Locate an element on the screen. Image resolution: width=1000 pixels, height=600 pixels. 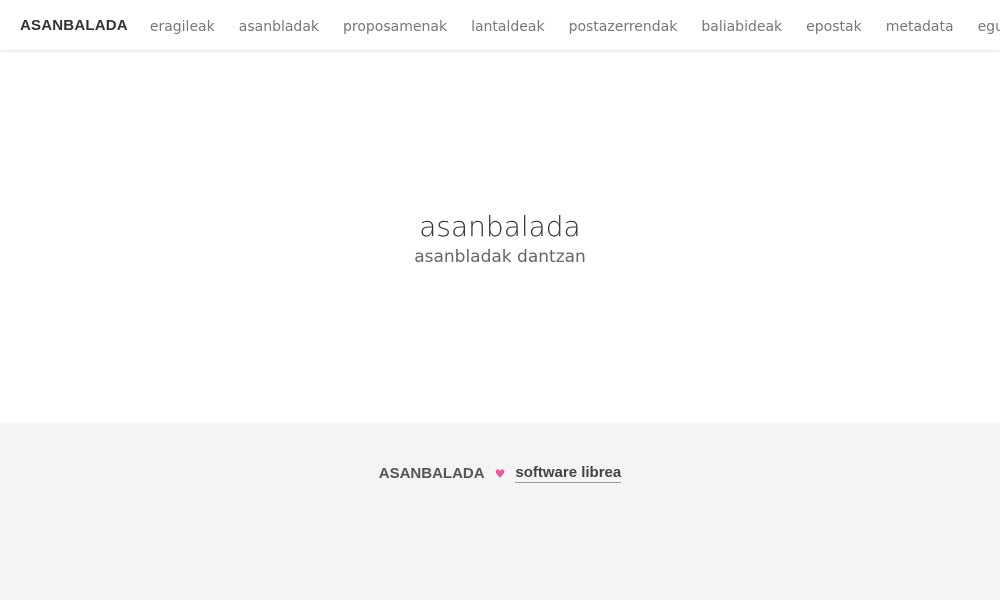
hero-content: asanbalada asanbladak dantzan is located at coordinates (500, 239).